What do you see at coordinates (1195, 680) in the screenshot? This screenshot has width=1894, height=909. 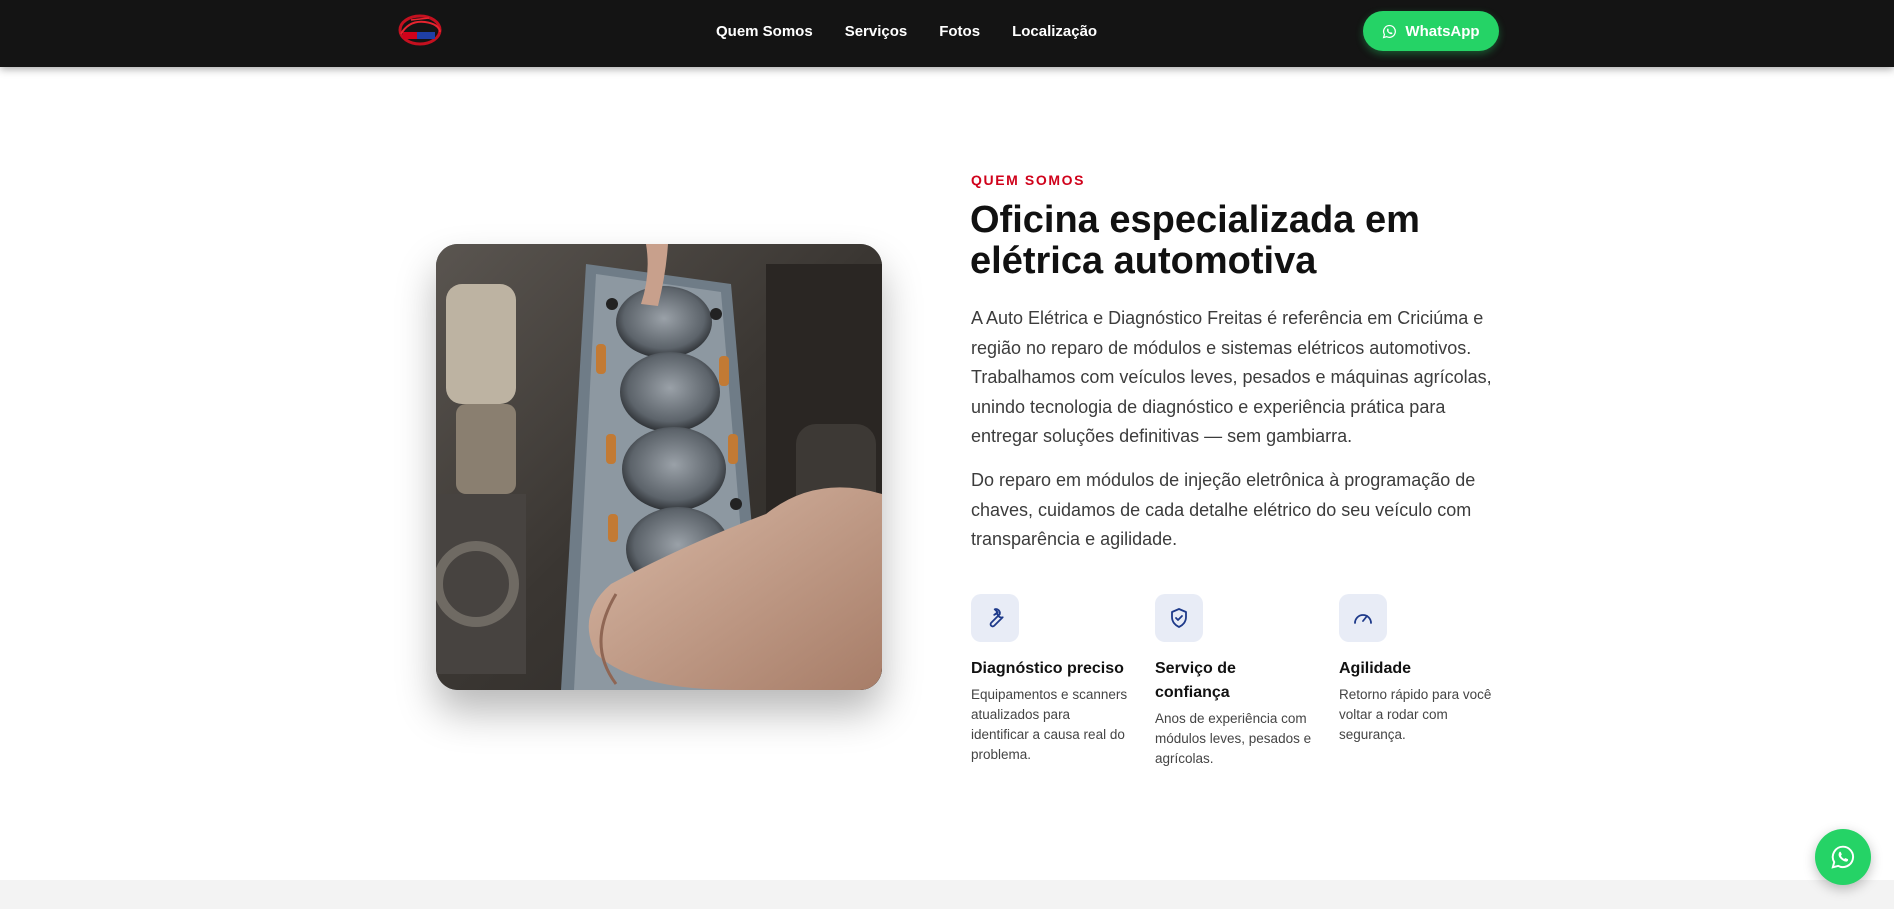 I see `feature-title: Serviço de confiança` at bounding box center [1195, 680].